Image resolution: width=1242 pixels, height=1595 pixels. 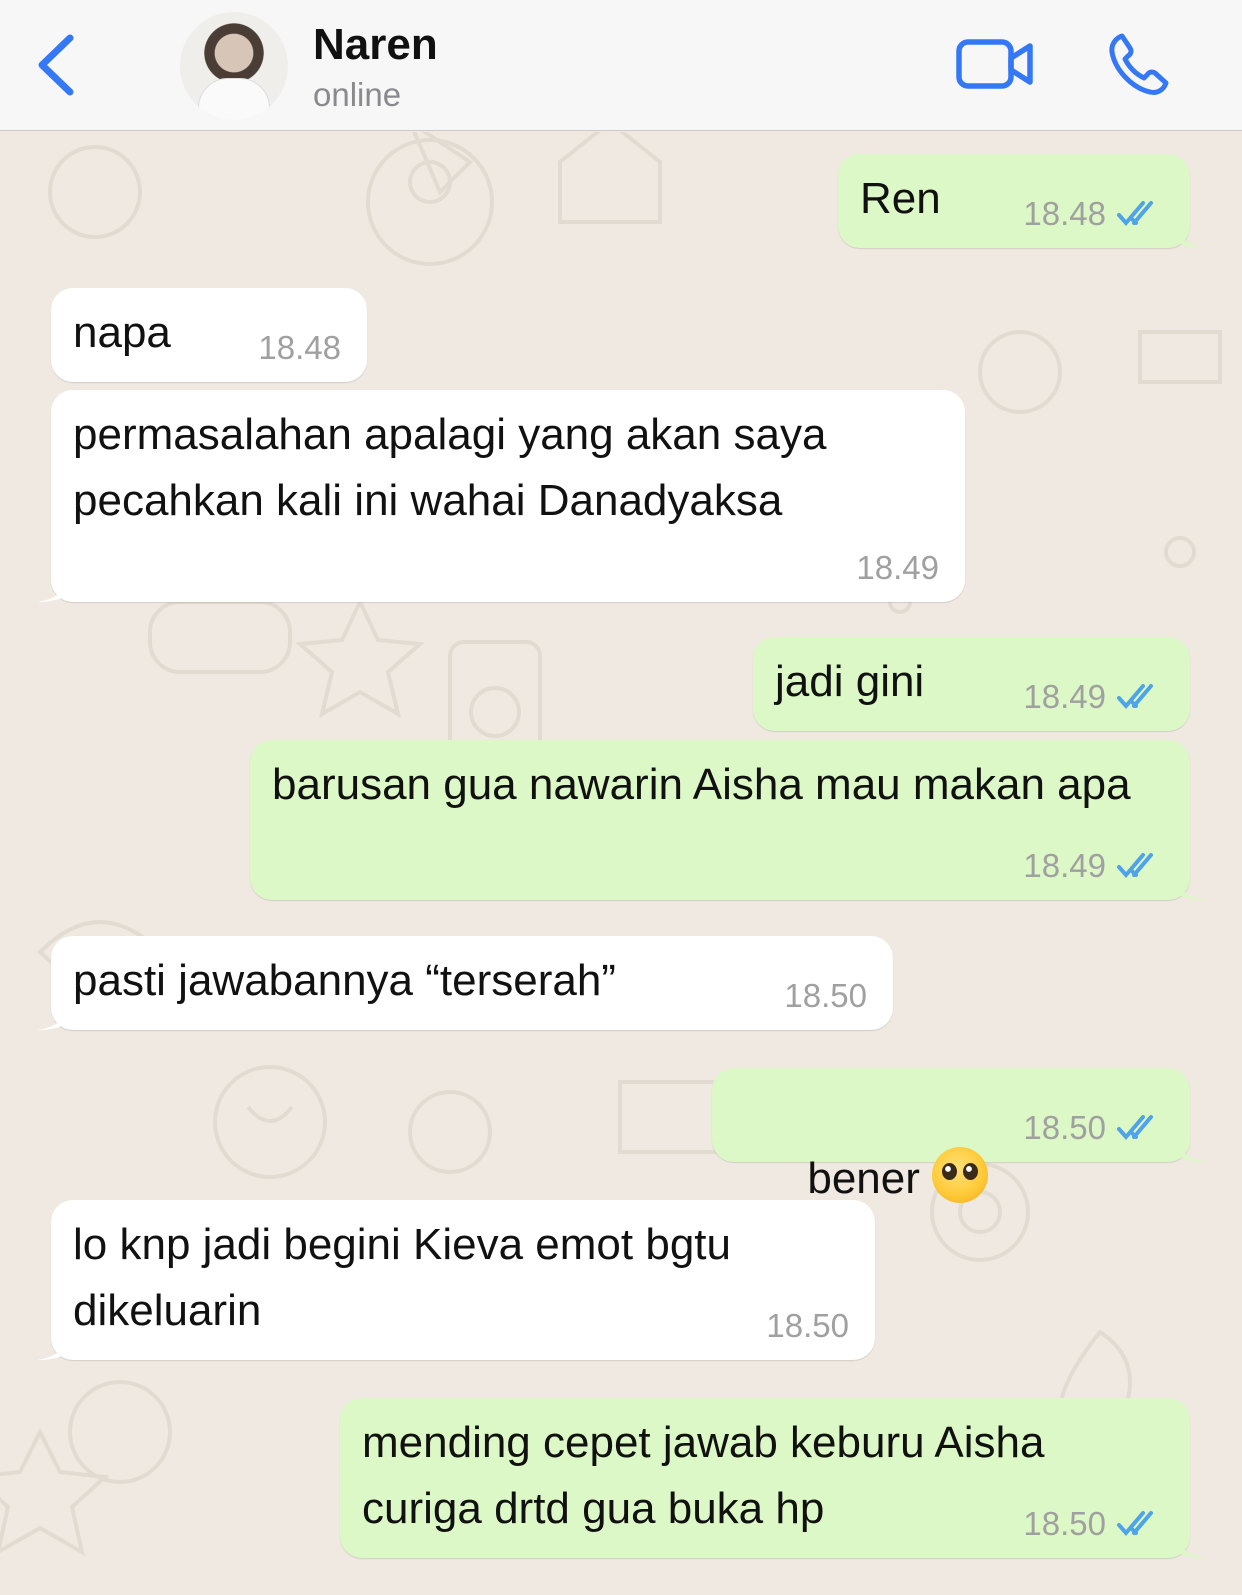 I want to click on voice-call-button, so click(x=1139, y=64).